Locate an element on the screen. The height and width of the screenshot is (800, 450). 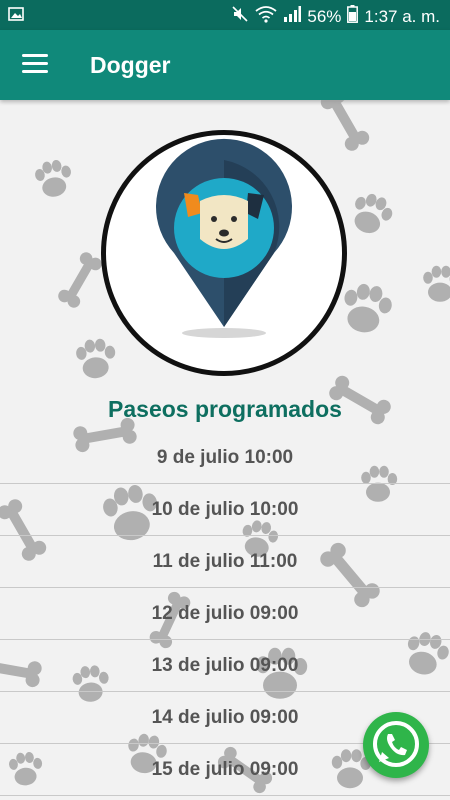
walk-date: 15 de julio 09:00 is located at coordinates (225, 769).